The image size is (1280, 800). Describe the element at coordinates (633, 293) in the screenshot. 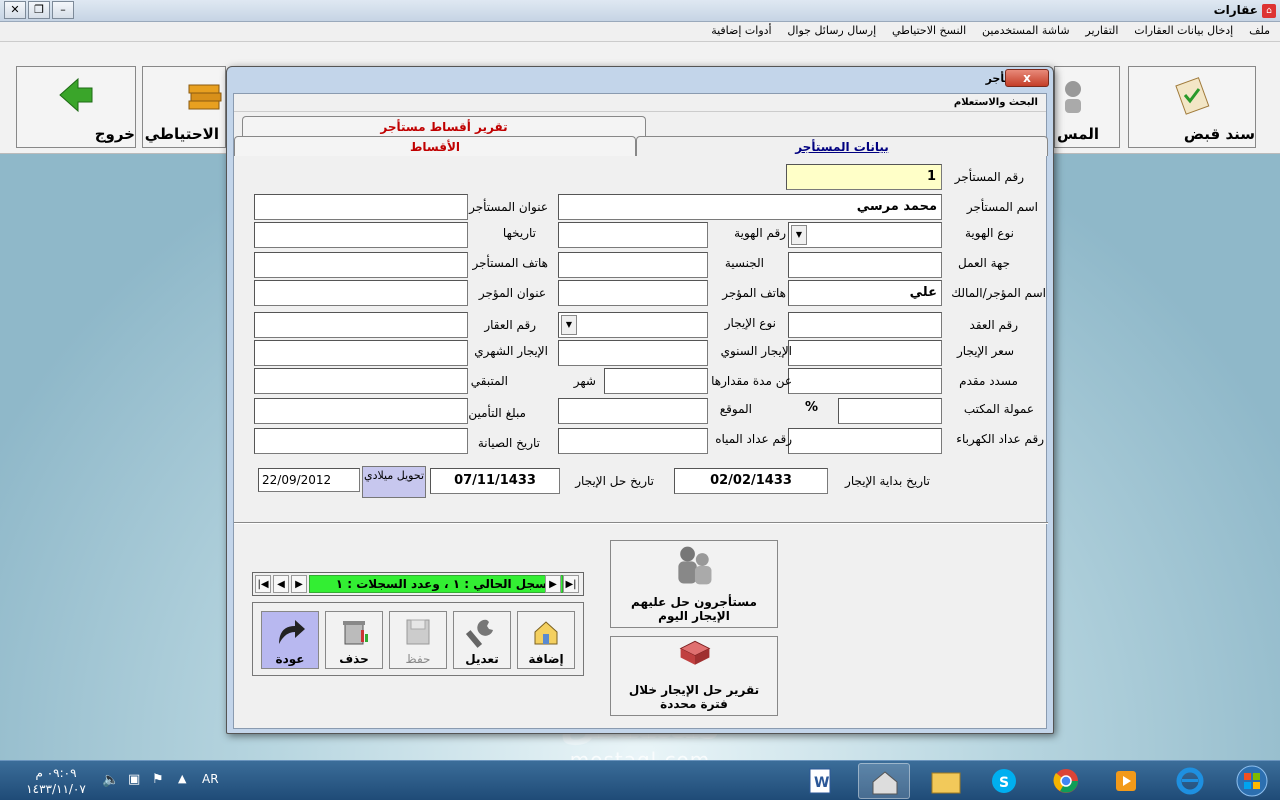

I see `owner-phone-field` at that location.